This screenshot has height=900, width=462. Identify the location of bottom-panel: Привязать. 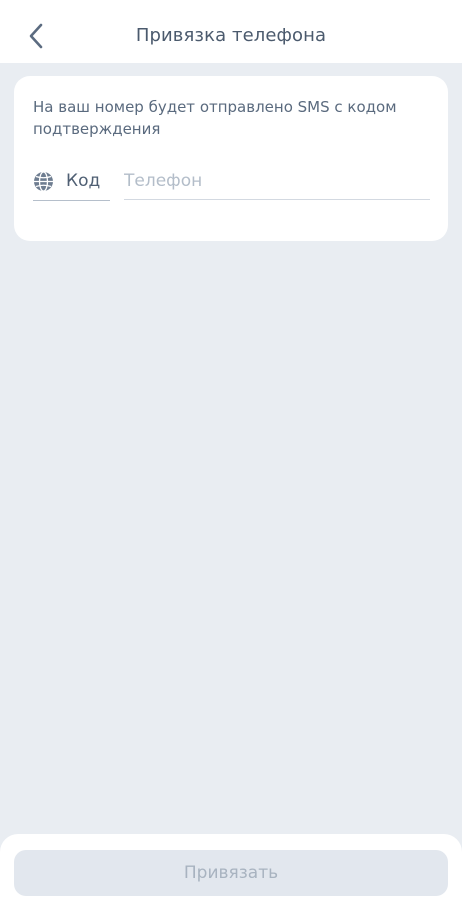
(231, 867).